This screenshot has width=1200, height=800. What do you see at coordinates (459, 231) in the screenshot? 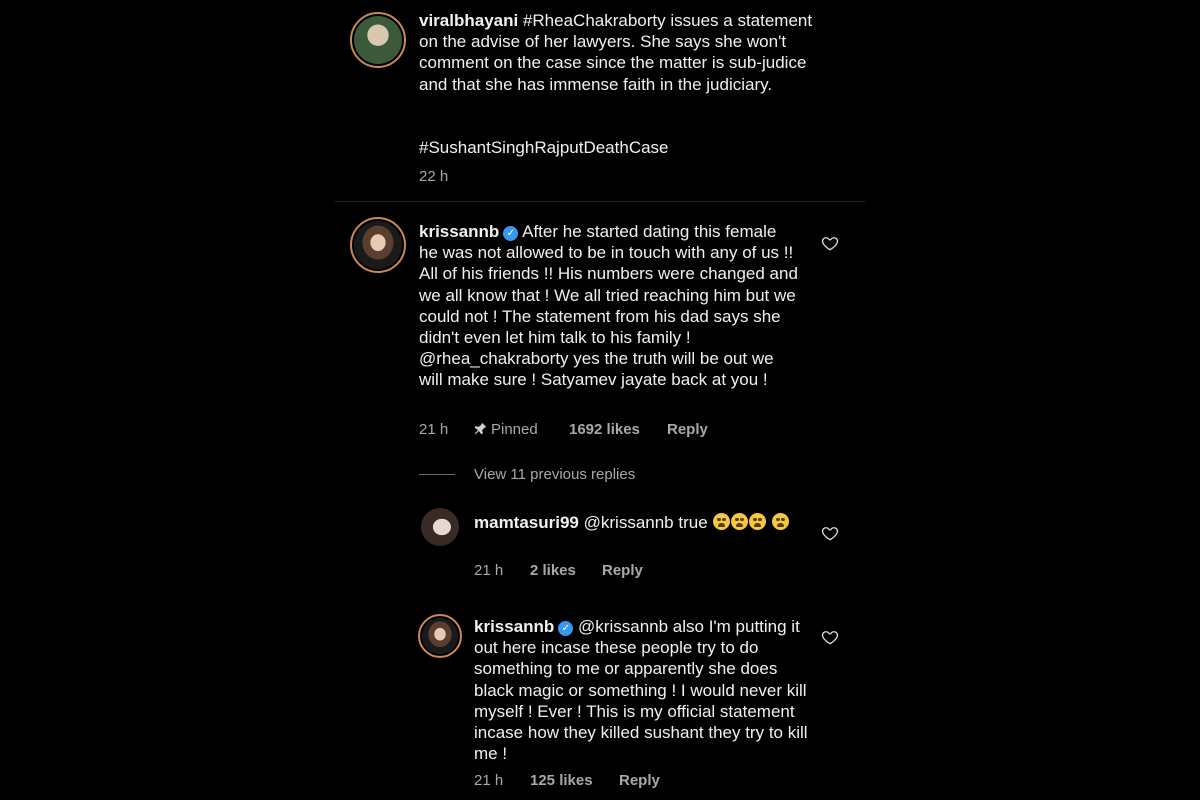
I see `comment-username: krissannb` at bounding box center [459, 231].